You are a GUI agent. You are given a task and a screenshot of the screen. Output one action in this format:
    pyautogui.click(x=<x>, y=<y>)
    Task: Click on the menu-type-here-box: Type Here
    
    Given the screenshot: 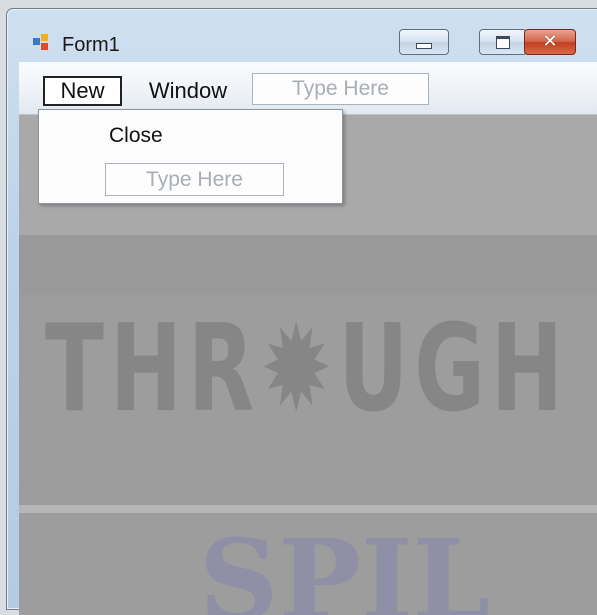 What is the action you would take?
    pyautogui.click(x=340, y=89)
    